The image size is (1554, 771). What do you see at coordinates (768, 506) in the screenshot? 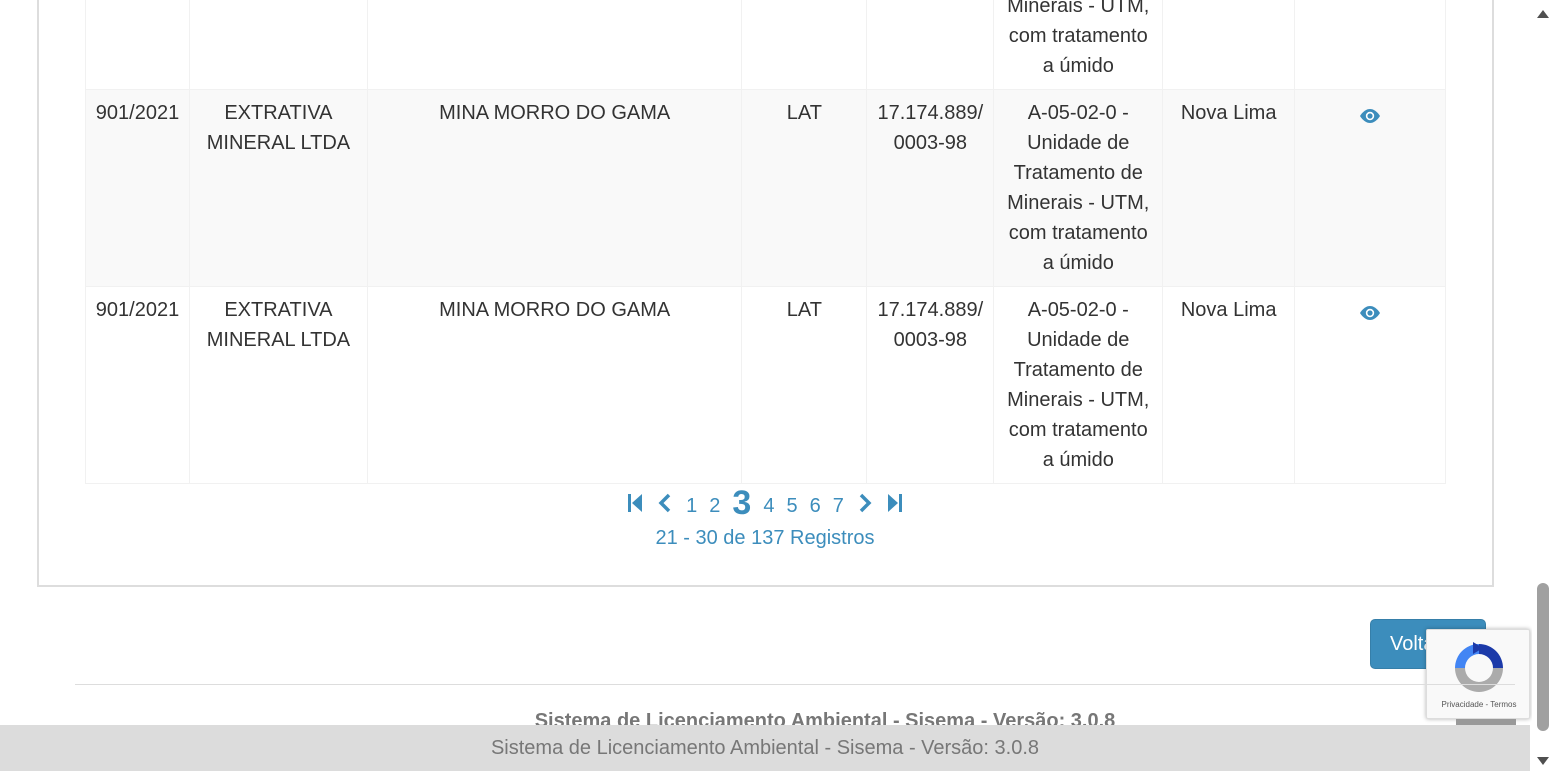
I see `page-link-4: 4` at bounding box center [768, 506].